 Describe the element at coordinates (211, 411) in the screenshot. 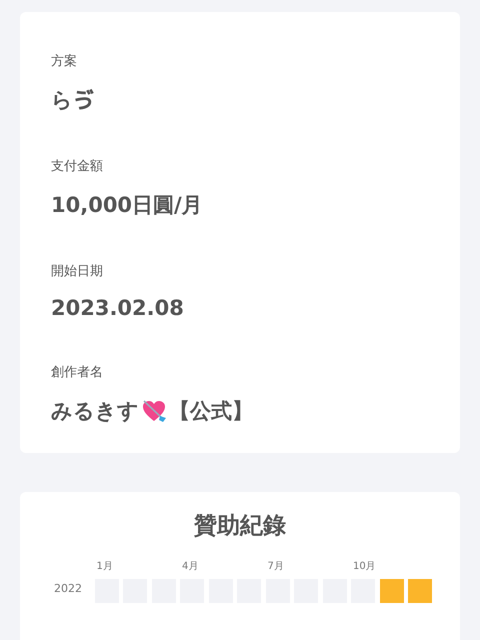

I see `official-tag: 【公式】` at that location.